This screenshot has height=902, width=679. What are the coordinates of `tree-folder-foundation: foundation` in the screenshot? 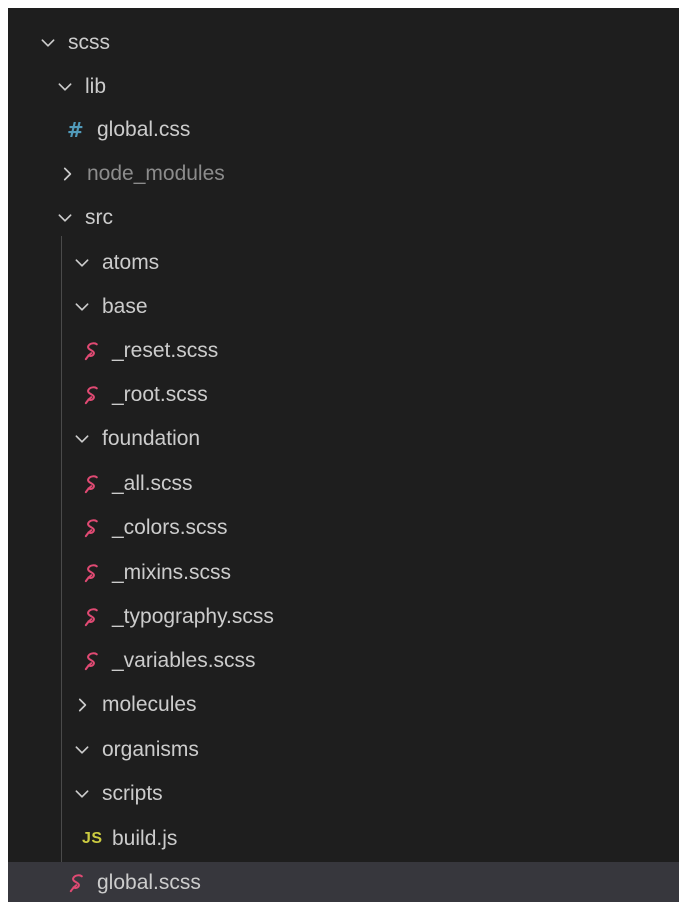 It's located at (343, 439).